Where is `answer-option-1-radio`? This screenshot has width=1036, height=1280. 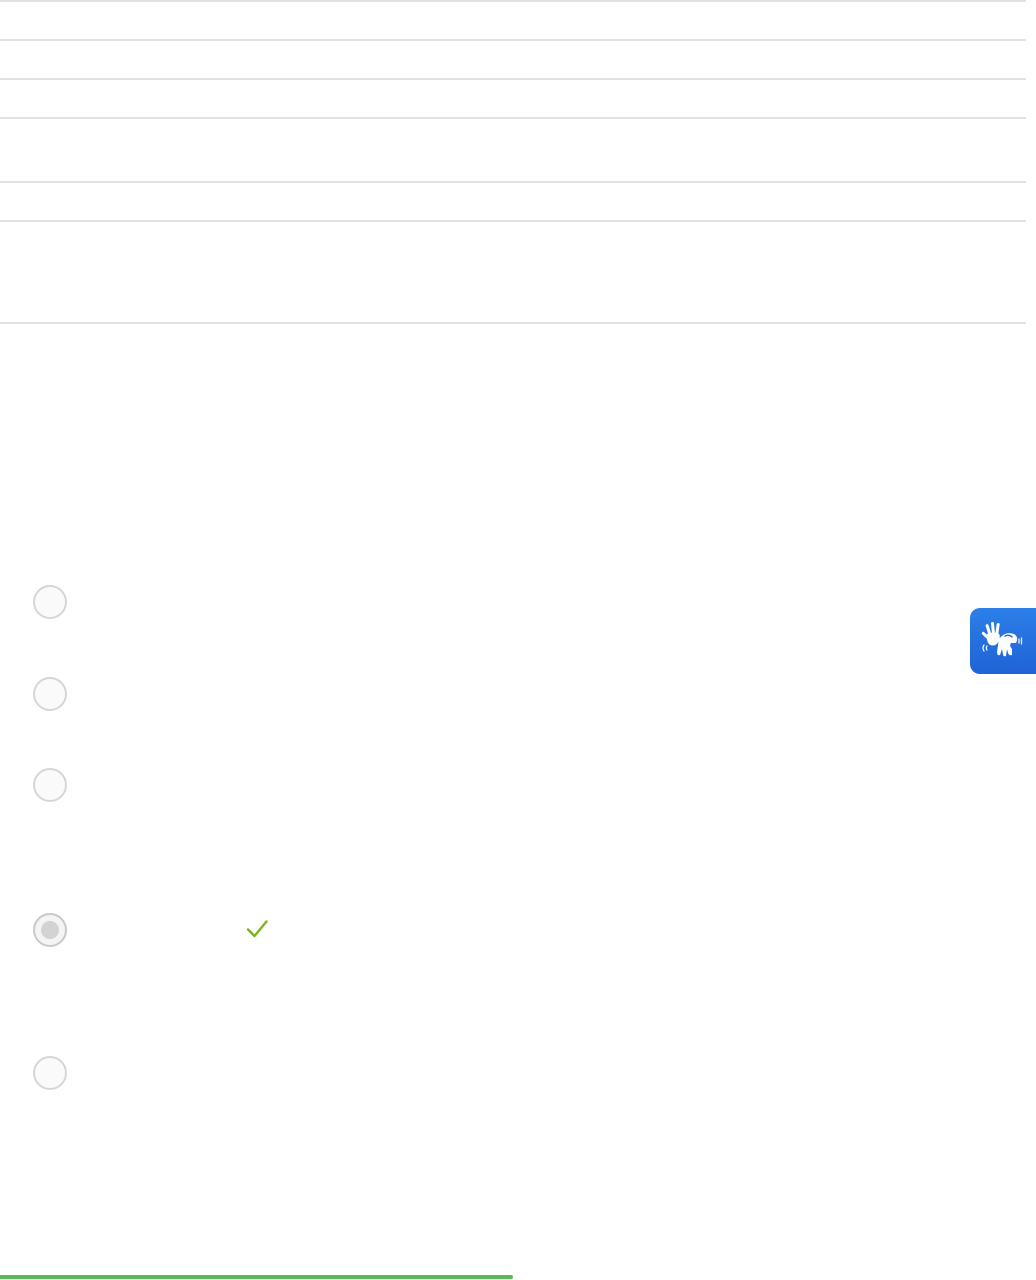
answer-option-1-radio is located at coordinates (50, 602).